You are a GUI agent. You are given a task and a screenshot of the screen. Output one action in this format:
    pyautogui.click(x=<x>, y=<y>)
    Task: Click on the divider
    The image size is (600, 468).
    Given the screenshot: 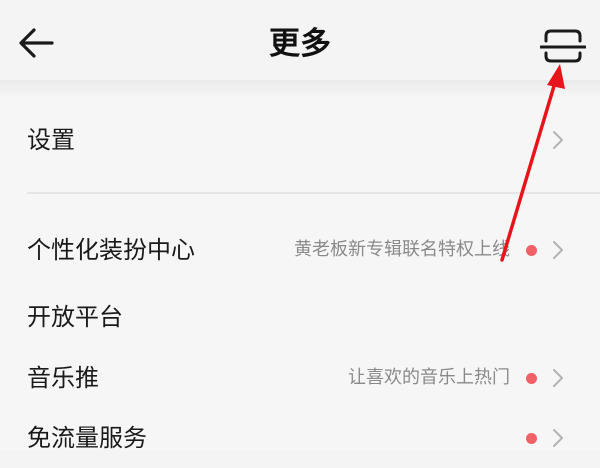 What is the action you would take?
    pyautogui.click(x=313, y=193)
    